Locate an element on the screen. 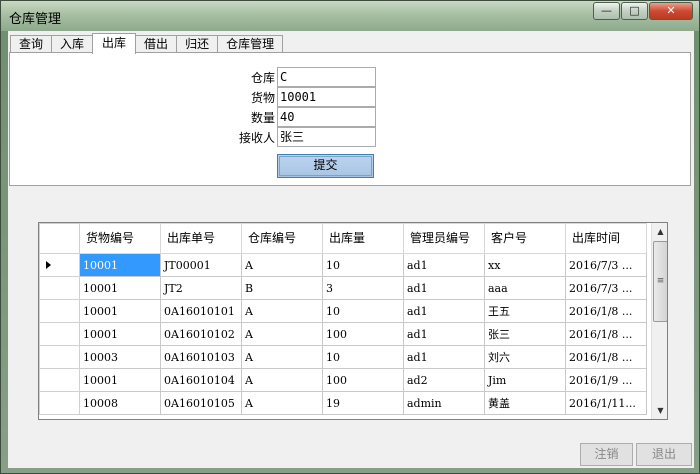 Image resolution: width=700 pixels, height=474 pixels. table-cell: 3 is located at coordinates (363, 288).